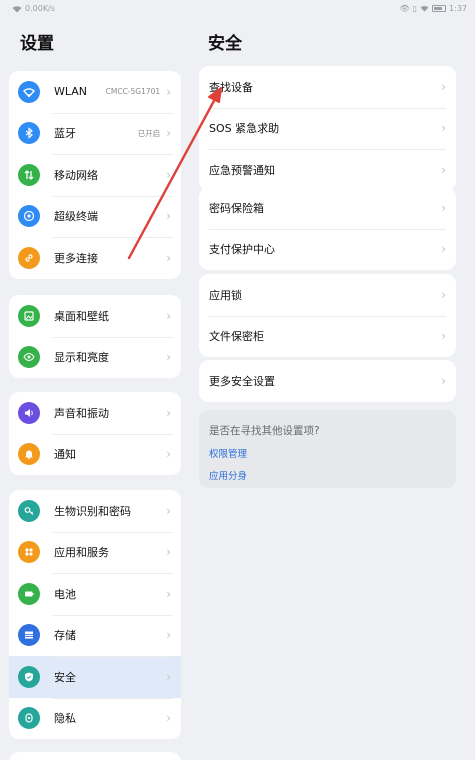 Image resolution: width=475 pixels, height=760 pixels. What do you see at coordinates (29, 510) in the screenshot?
I see `key-icon` at bounding box center [29, 510].